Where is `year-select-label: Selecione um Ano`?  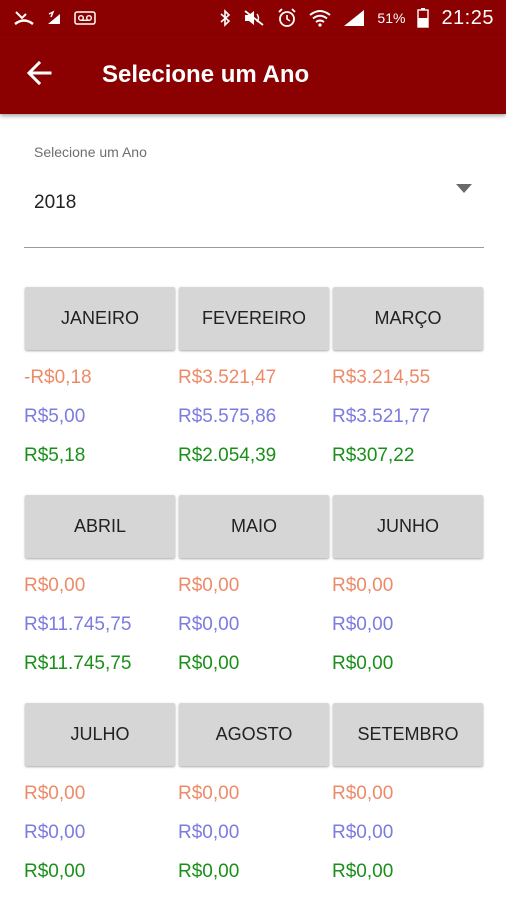
year-select-label: Selecione um Ano is located at coordinates (90, 152).